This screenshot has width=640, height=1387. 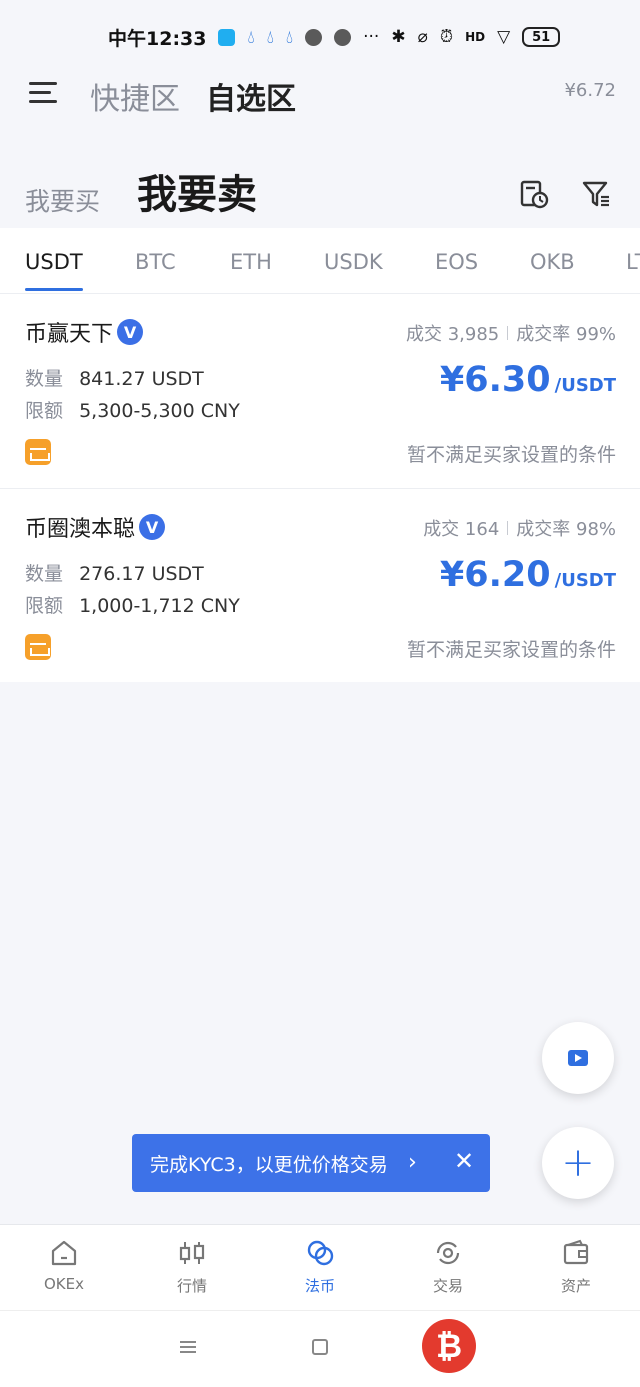 I want to click on coin-tab-btc: BTC, so click(x=155, y=262).